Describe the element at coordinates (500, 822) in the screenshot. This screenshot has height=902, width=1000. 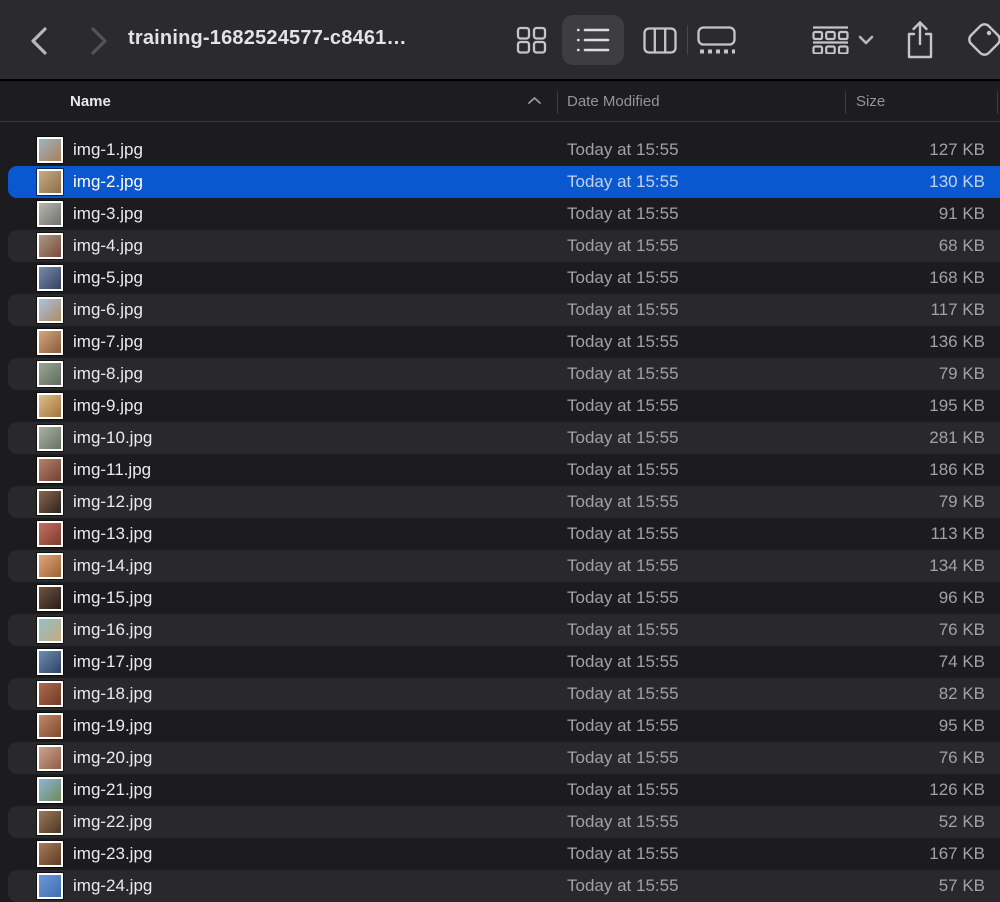
I see `file-row: img-22.jpg Today at 15:55 52 KB` at that location.